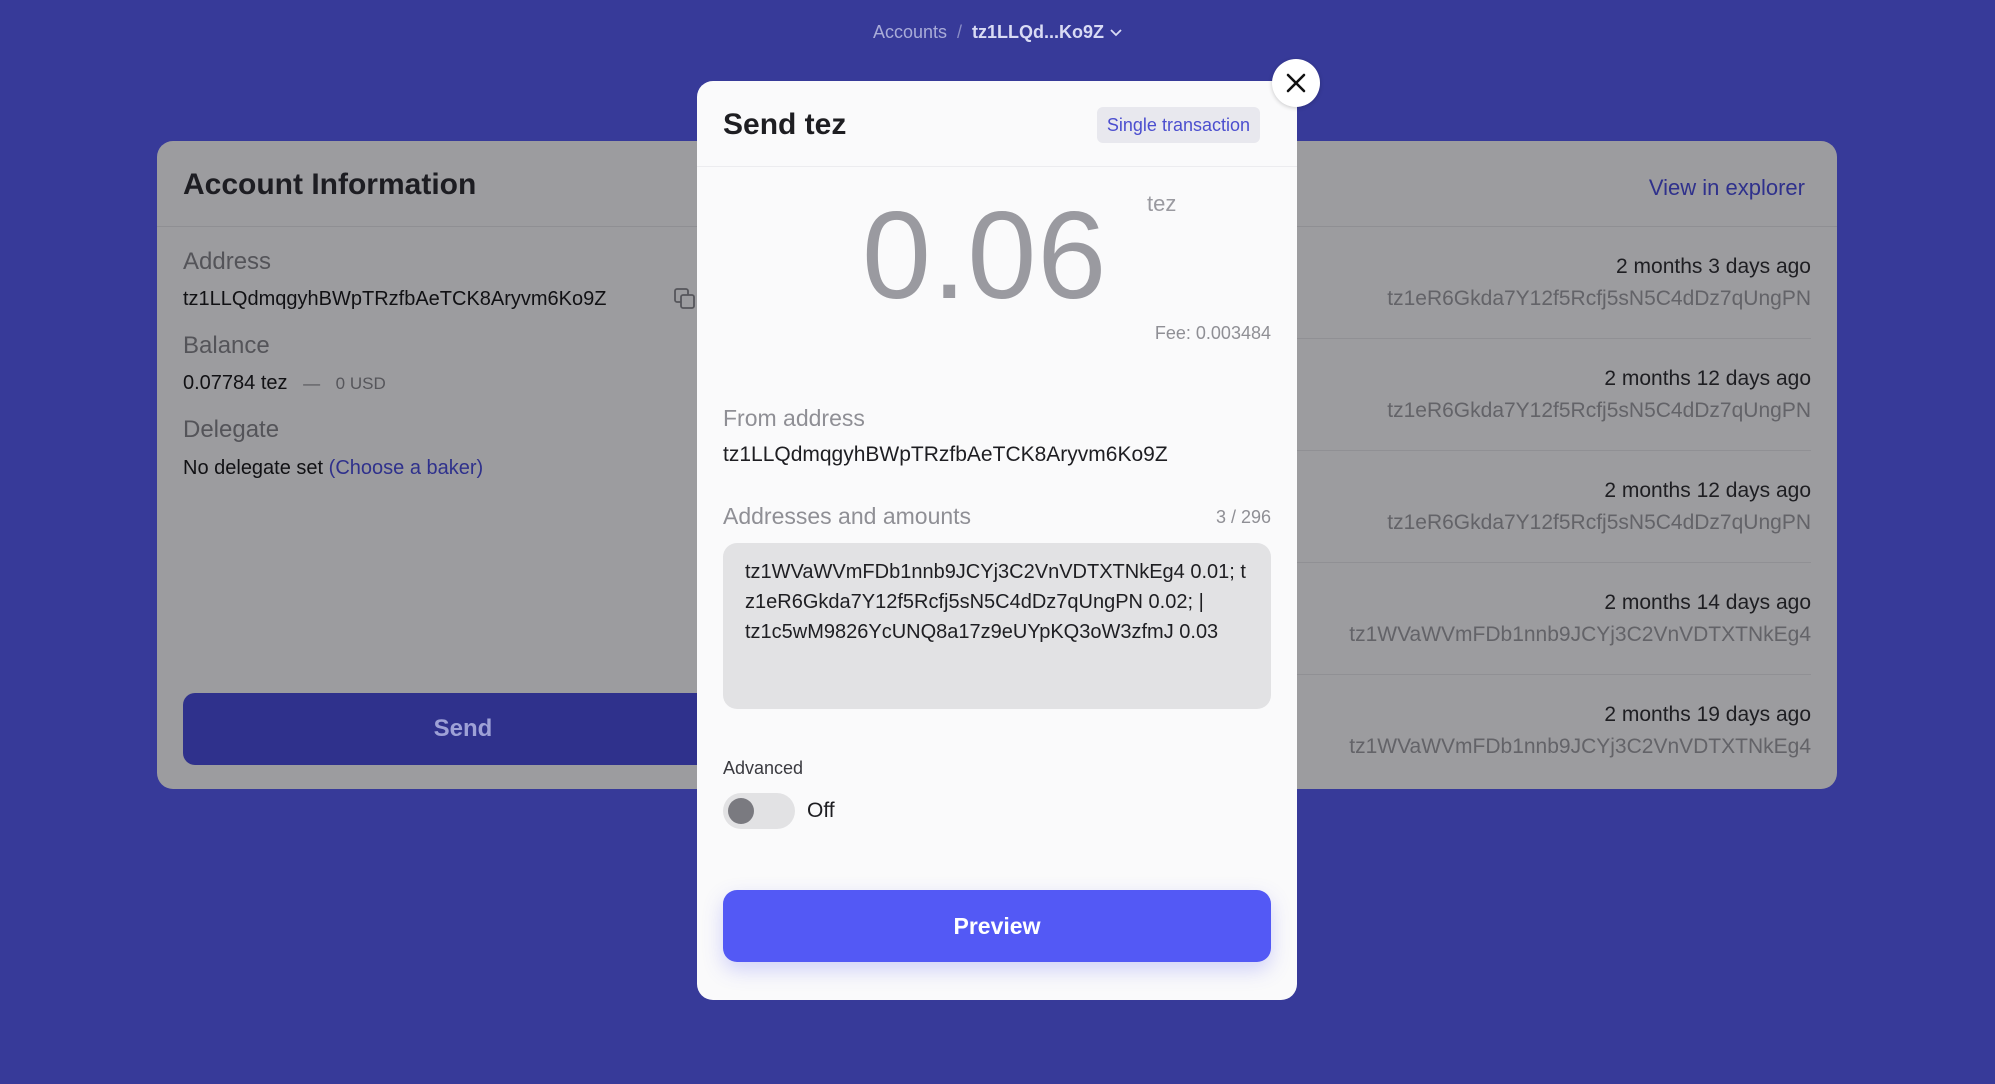 Image resolution: width=1995 pixels, height=1084 pixels. Describe the element at coordinates (847, 516) in the screenshot. I see `recipients-label: Addresses and amounts` at that location.